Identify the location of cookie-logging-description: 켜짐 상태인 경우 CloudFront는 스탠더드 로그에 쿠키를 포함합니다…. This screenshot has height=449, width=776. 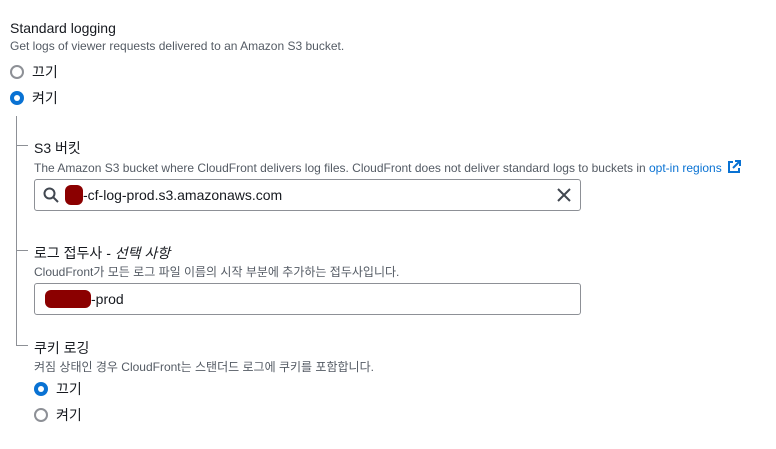
(204, 367).